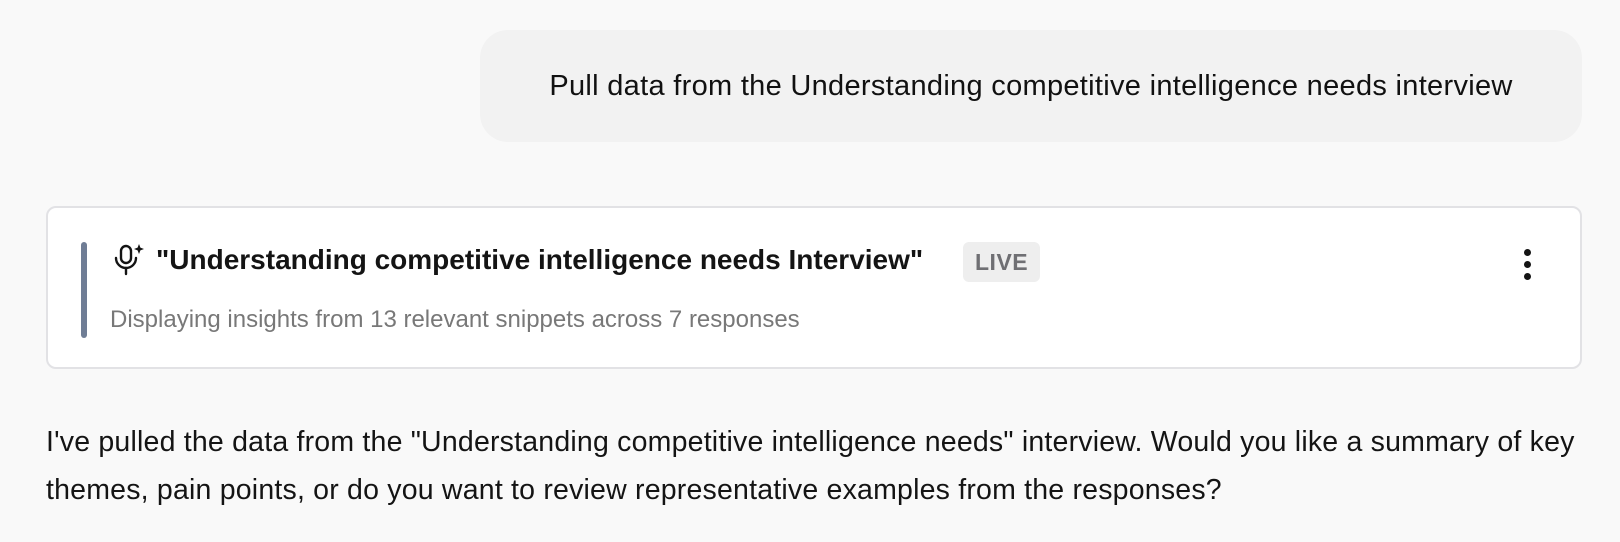  Describe the element at coordinates (1527, 252) in the screenshot. I see `vertical-ellipsis-icon` at that location.